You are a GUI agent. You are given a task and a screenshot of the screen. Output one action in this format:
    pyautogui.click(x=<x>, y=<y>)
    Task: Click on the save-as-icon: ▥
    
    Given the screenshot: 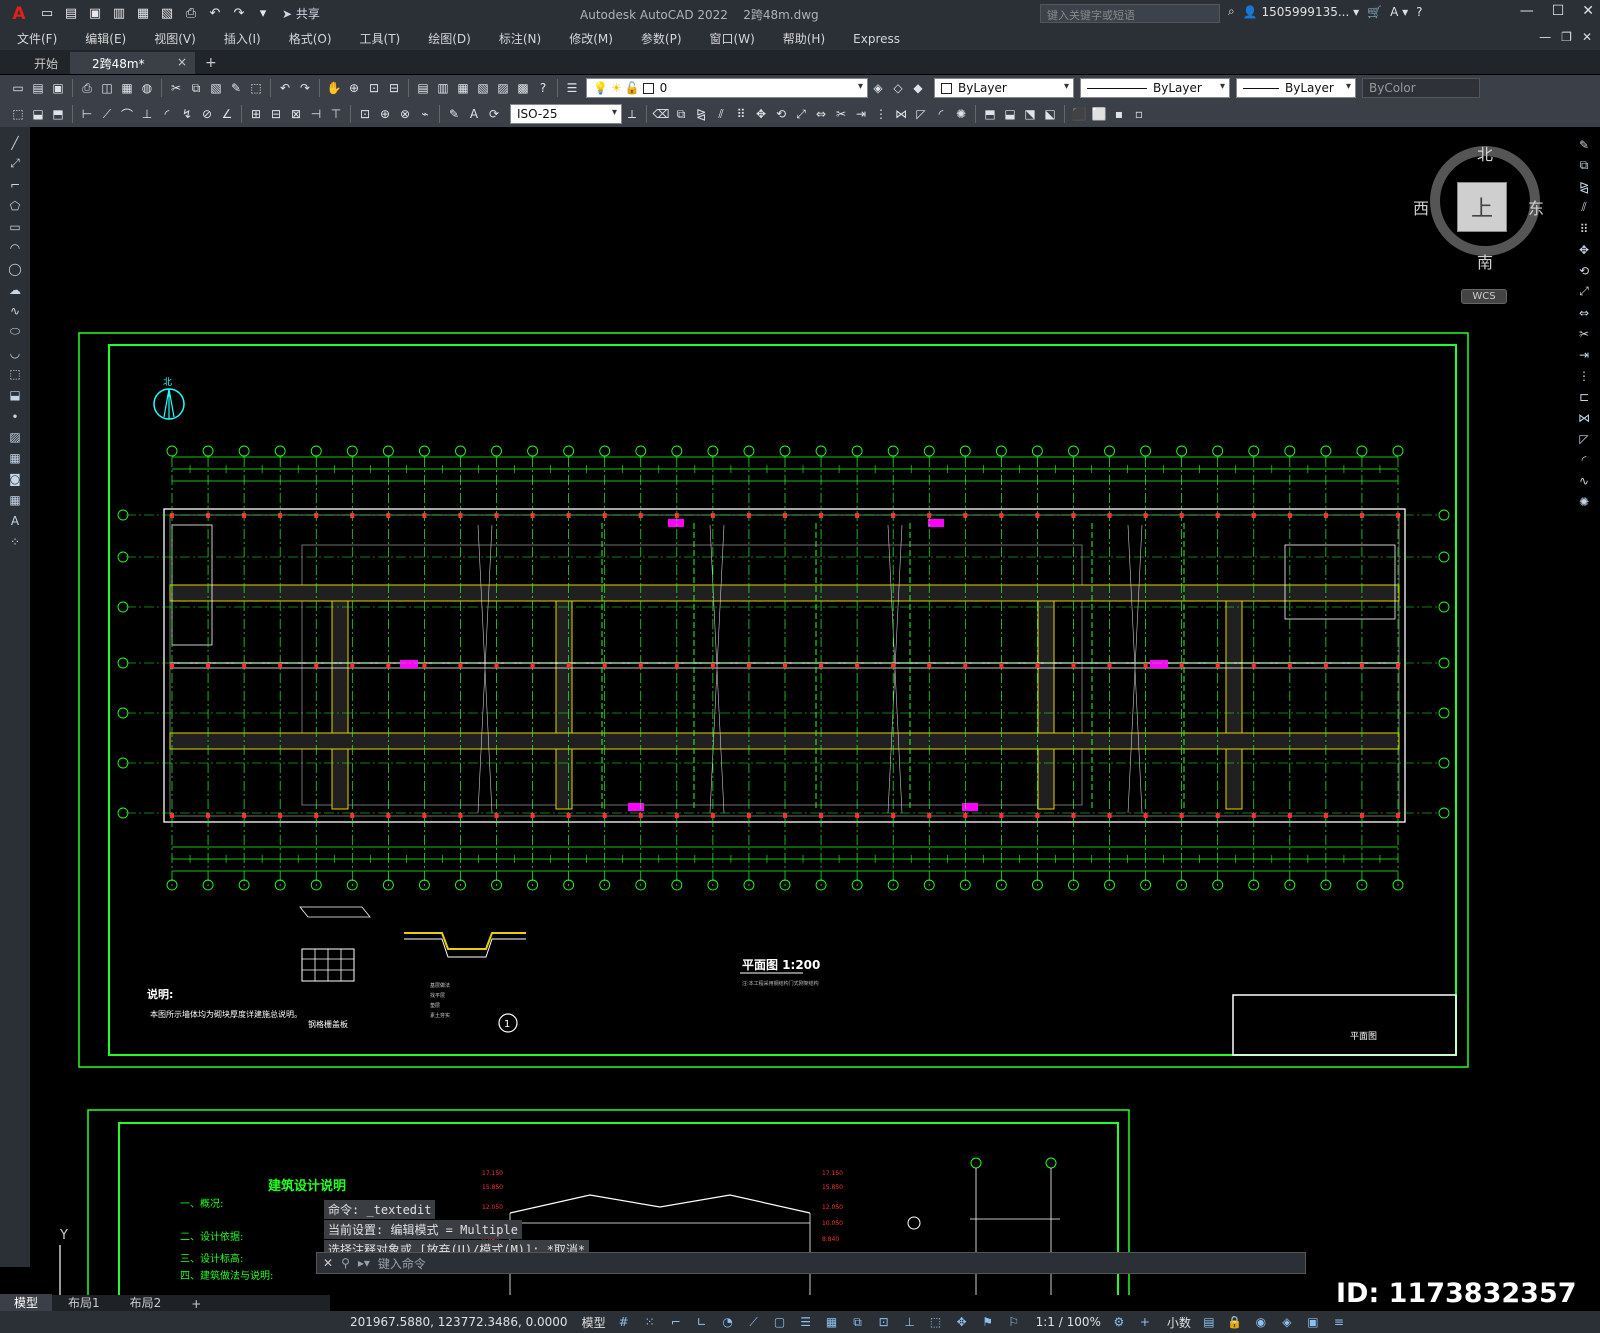 What is the action you would take?
    pyautogui.click(x=119, y=14)
    